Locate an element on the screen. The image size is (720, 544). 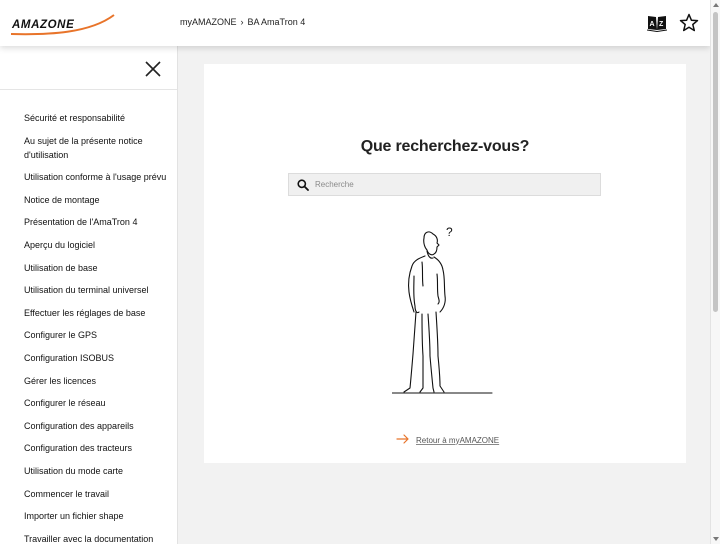
page-title: Que recherchez-vous? is located at coordinates (445, 146).